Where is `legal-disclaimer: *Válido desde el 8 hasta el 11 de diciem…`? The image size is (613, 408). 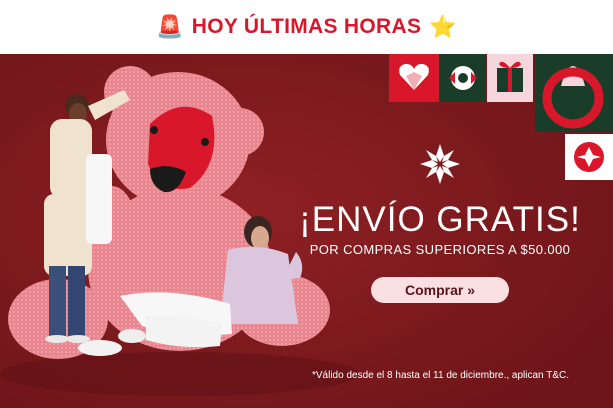
legal-disclaimer: *Válido desde el 8 hasta el 11 de diciem… is located at coordinates (440, 375).